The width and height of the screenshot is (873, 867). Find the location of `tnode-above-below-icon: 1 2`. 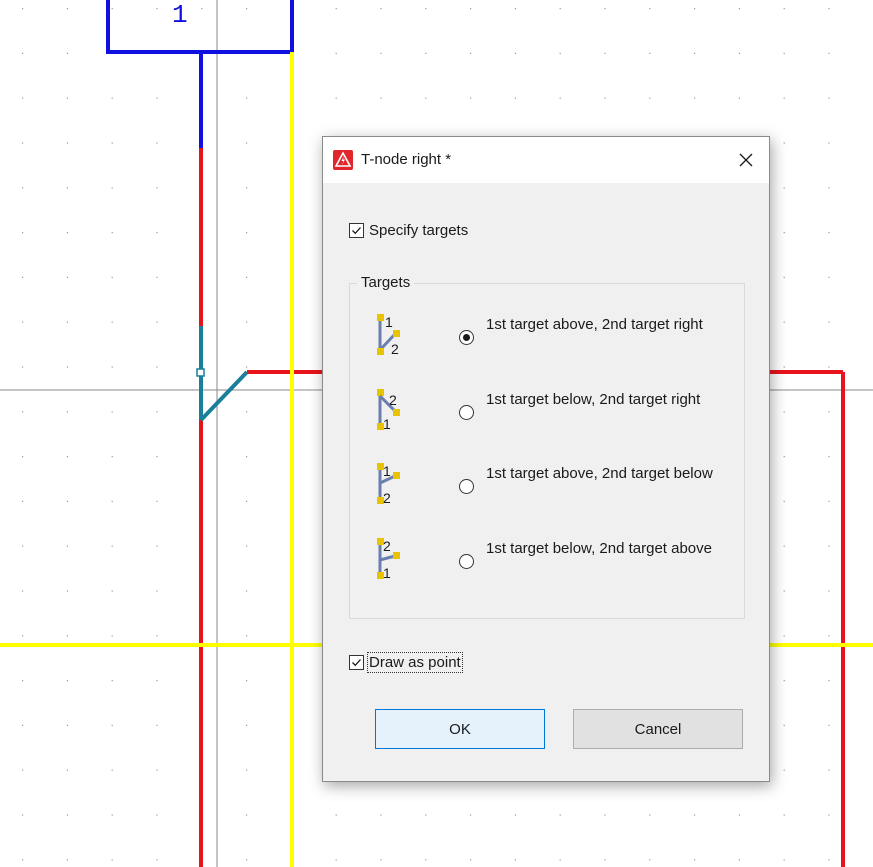

tnode-above-below-icon: 1 2 is located at coordinates (388, 484).